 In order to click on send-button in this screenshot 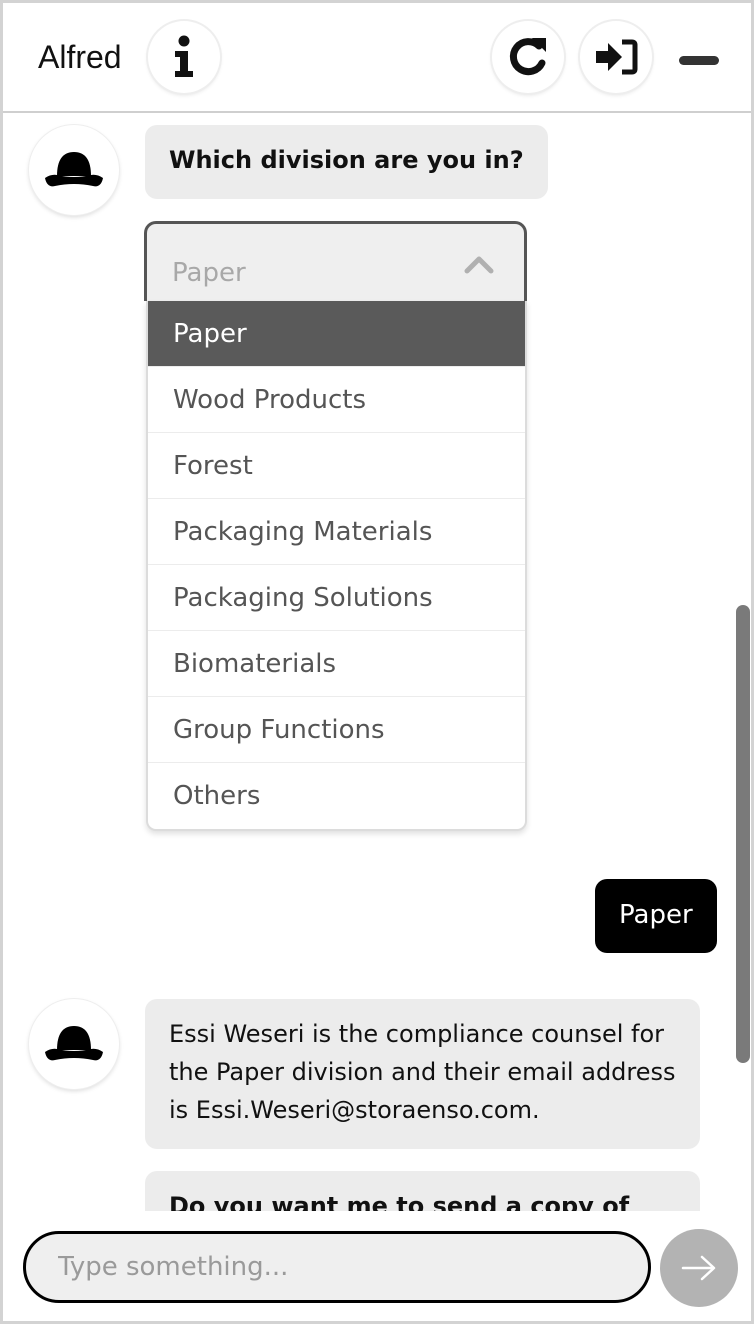, I will do `click(699, 1268)`.